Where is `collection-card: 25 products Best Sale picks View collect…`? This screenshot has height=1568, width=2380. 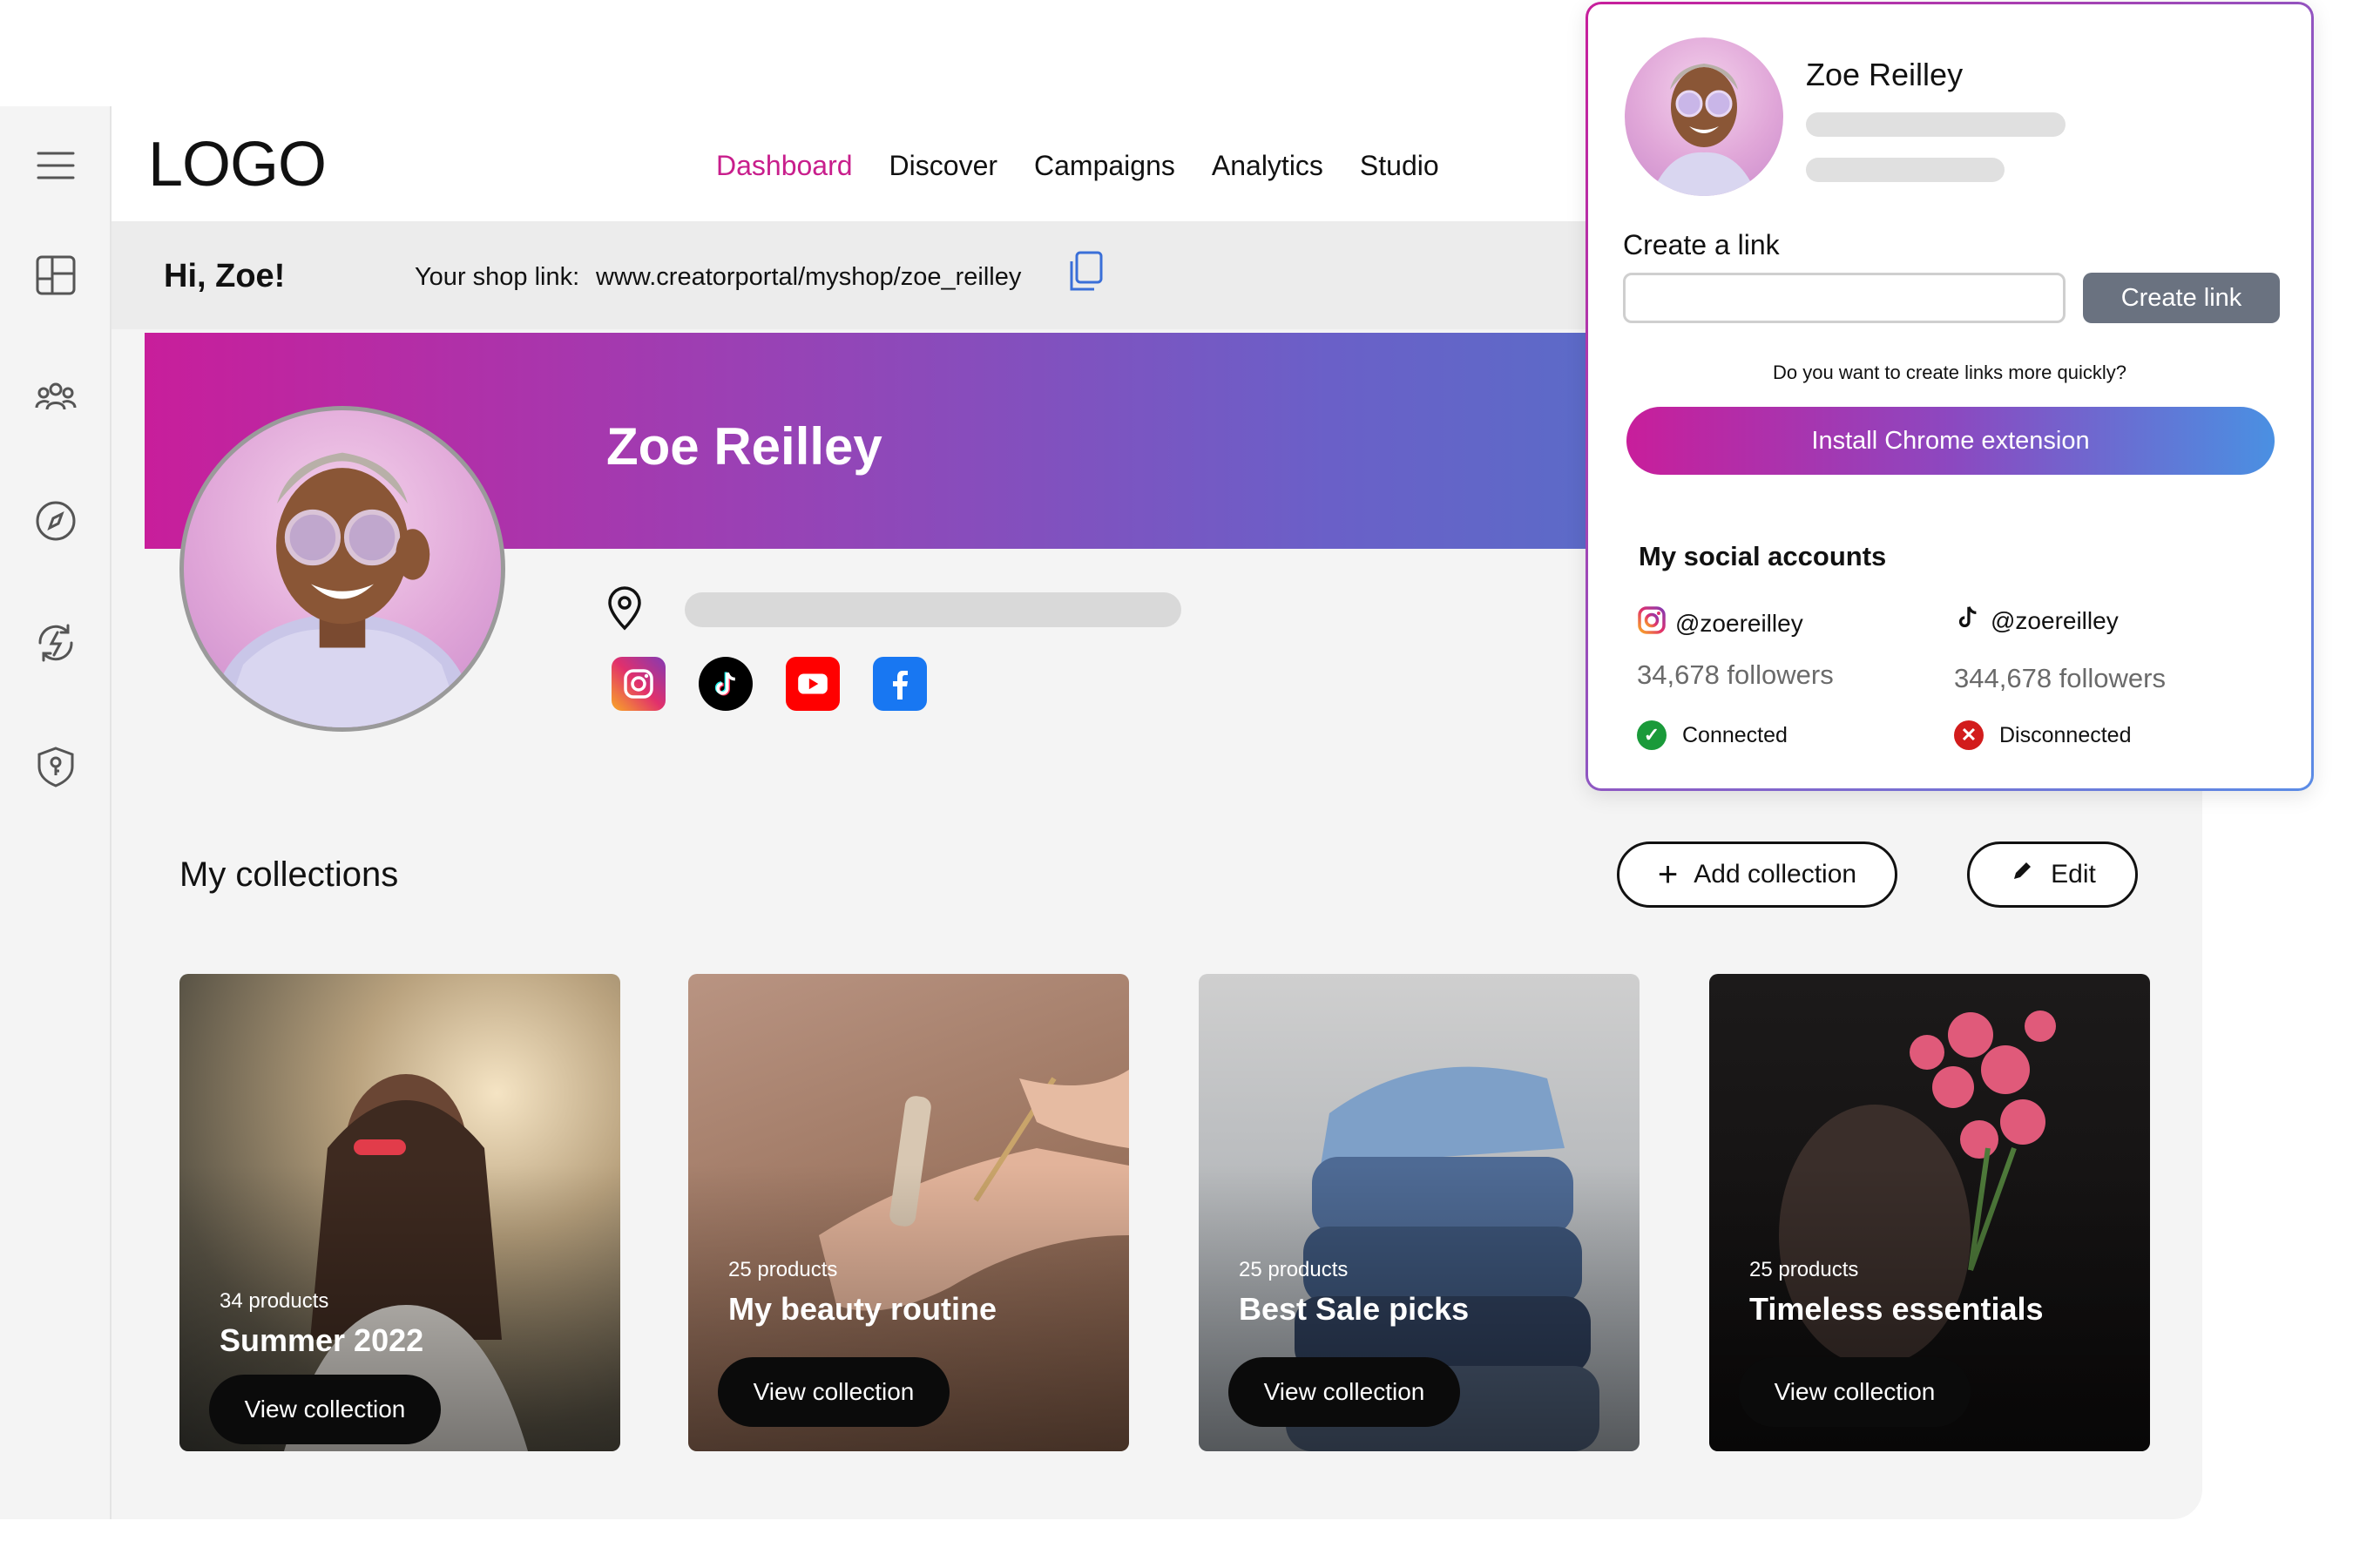 collection-card: 25 products Best Sale picks View collect… is located at coordinates (1419, 1212).